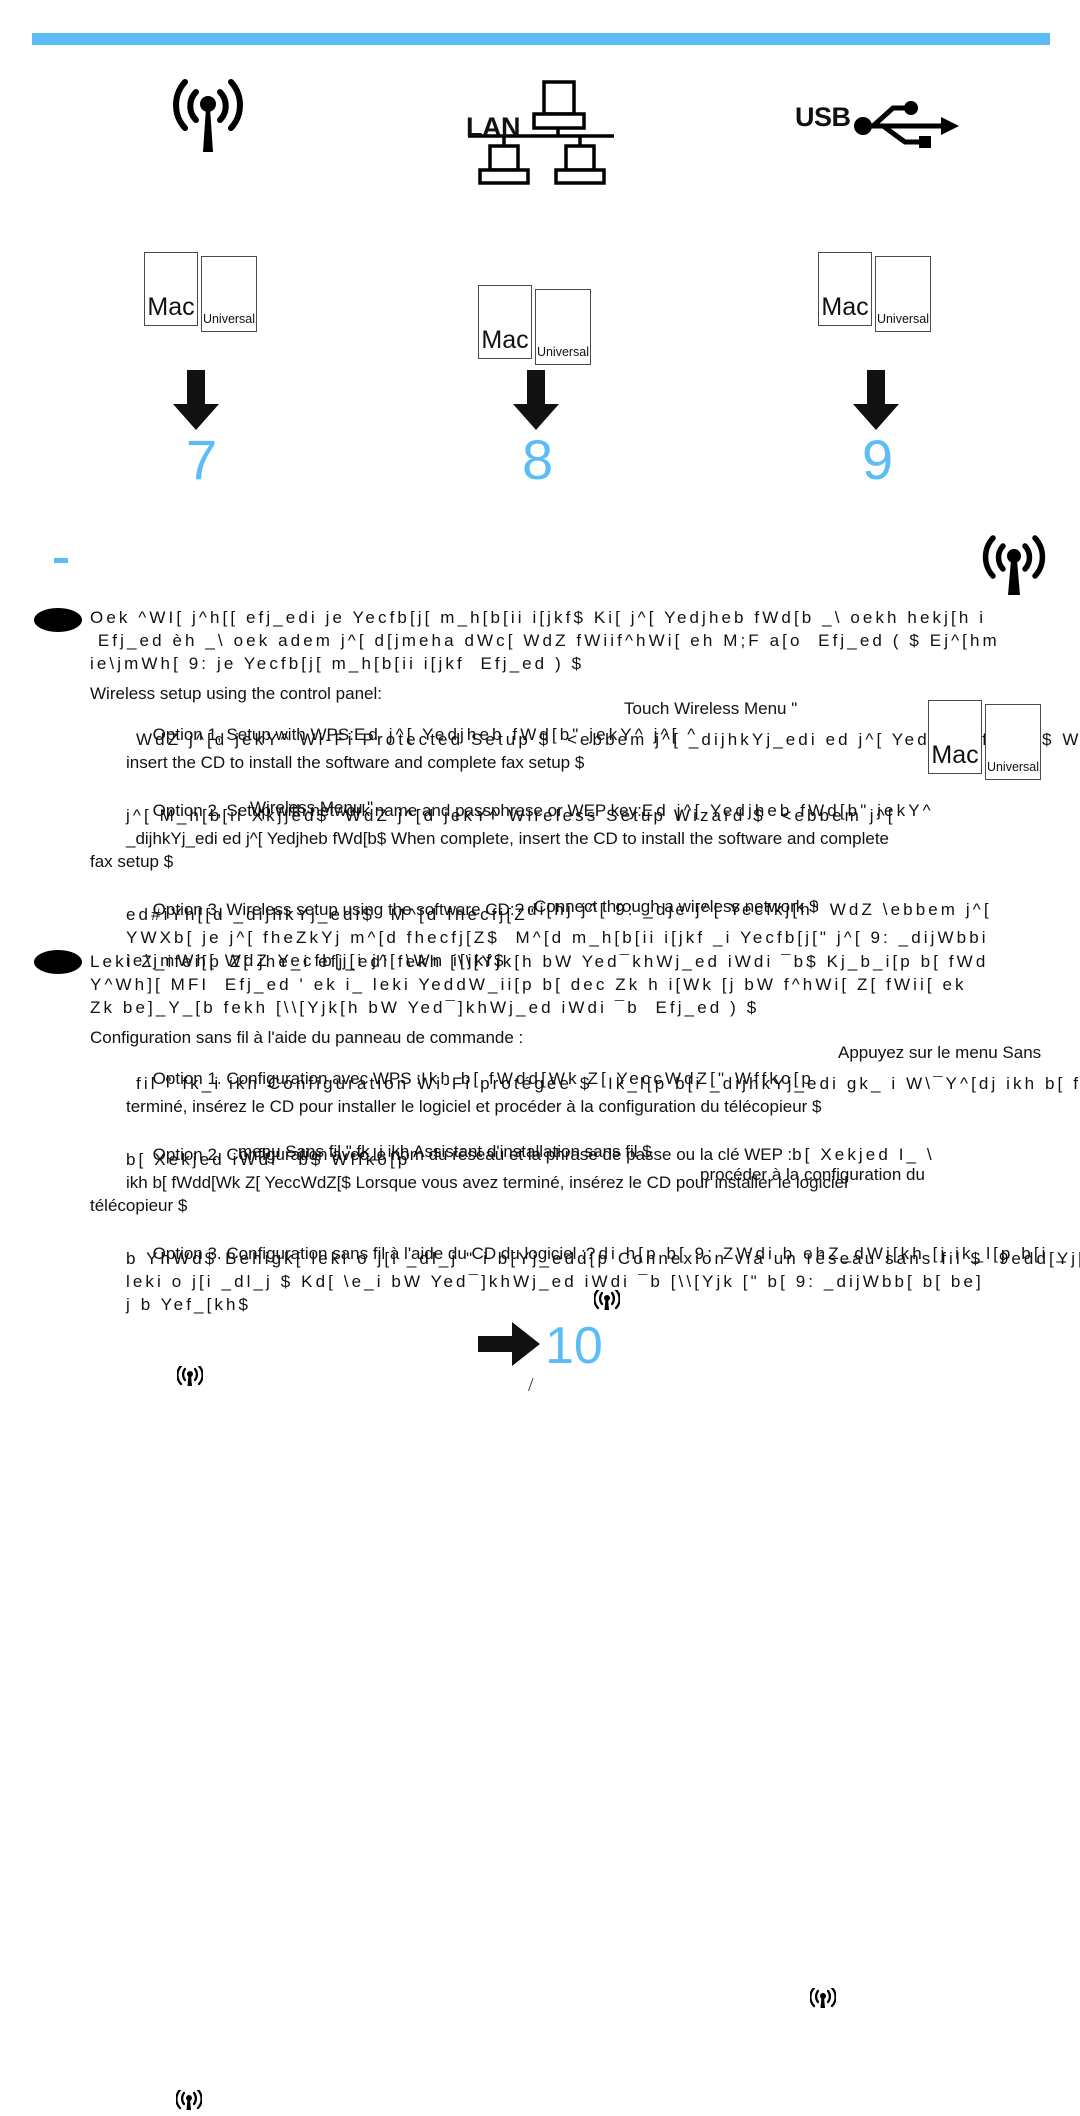 Image resolution: width=1080 pixels, height=2116 pixels. I want to click on english-option-line: ed#iYh[[d _dijhkYj_edi$ M^[d fhecfj[Z", so click(335, 914).